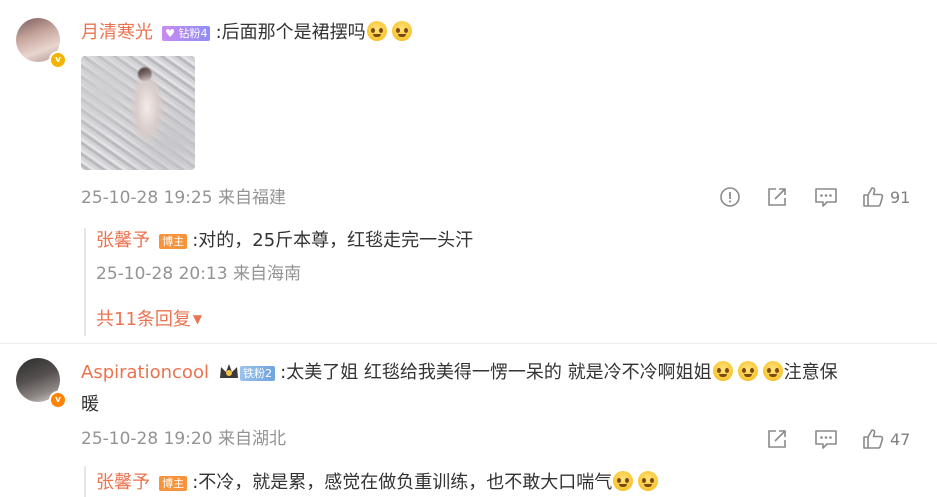 The image size is (937, 497). What do you see at coordinates (147, 439) in the screenshot?
I see `timestamp: 25-10-28 19:20` at bounding box center [147, 439].